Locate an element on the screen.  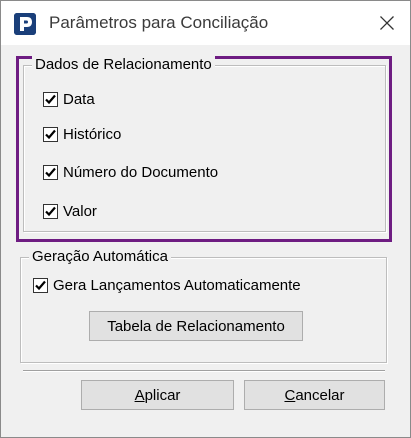
checkbox-data: Data is located at coordinates (69, 99).